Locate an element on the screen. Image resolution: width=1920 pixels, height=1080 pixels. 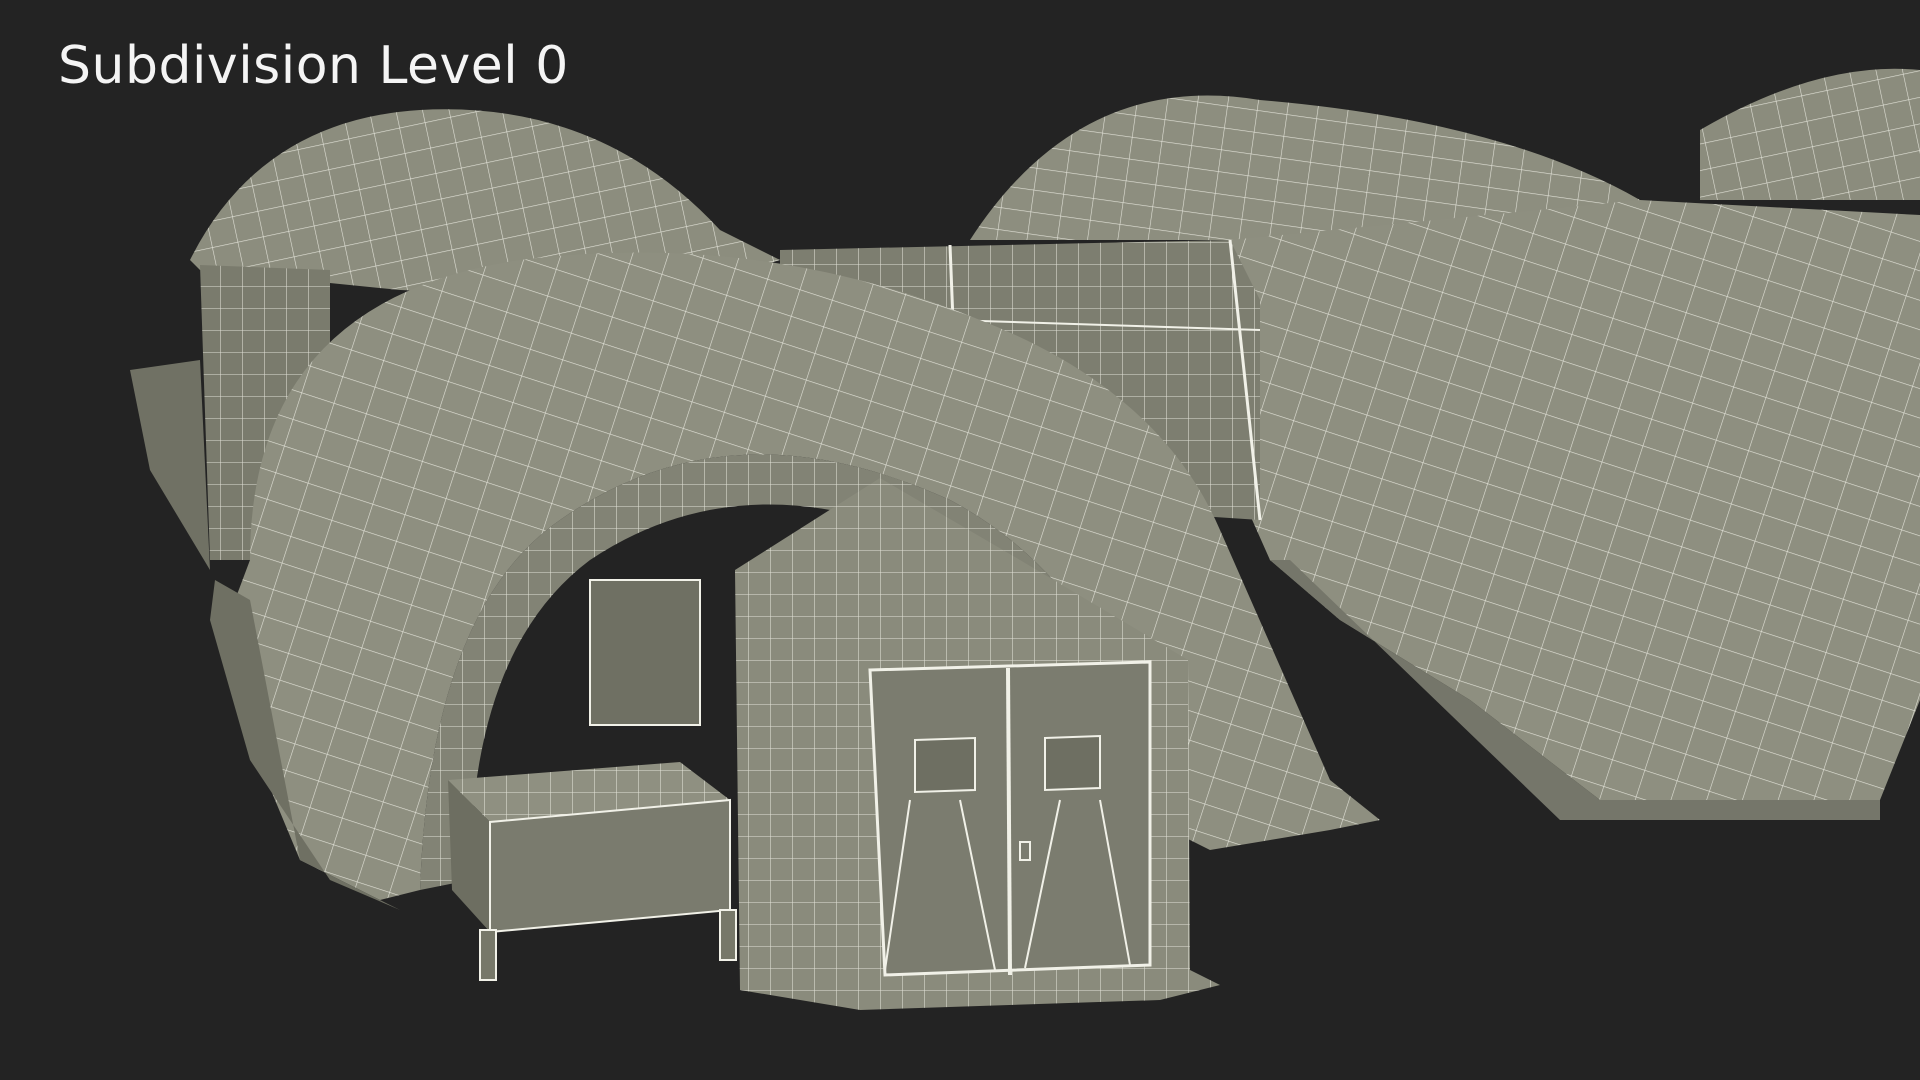
equipment-crate is located at coordinates (592, 871).